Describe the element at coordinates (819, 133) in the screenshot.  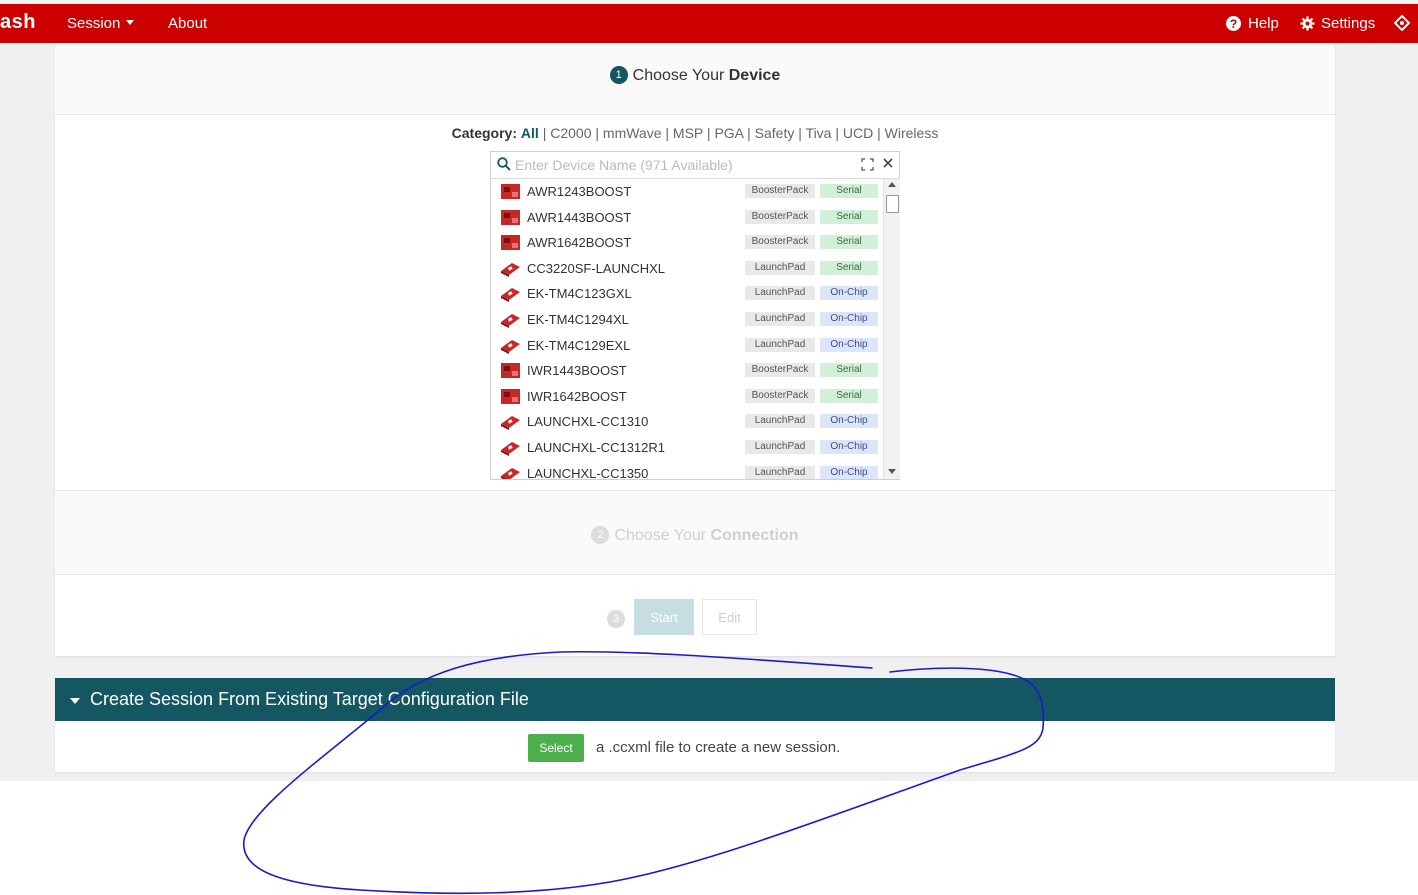
I see `category-tiva: Tiva` at that location.